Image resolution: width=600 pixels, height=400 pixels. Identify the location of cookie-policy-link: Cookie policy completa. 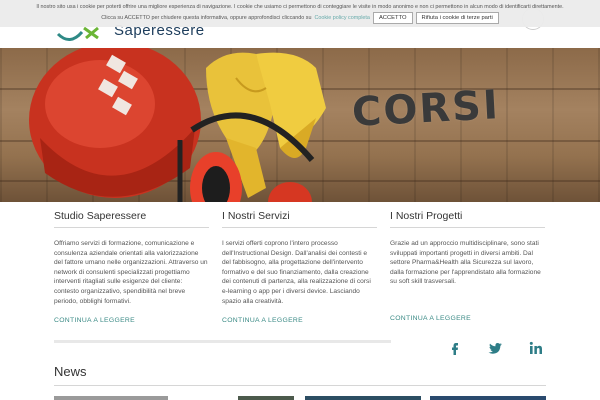
(342, 18).